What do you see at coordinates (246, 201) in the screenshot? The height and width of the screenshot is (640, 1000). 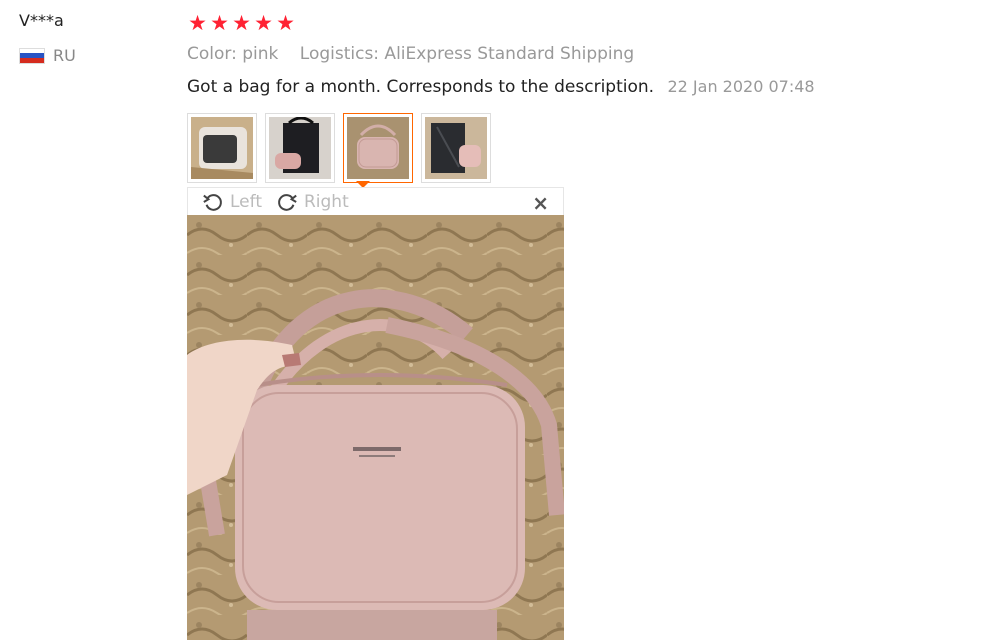 I see `rotate-left-label: Left` at bounding box center [246, 201].